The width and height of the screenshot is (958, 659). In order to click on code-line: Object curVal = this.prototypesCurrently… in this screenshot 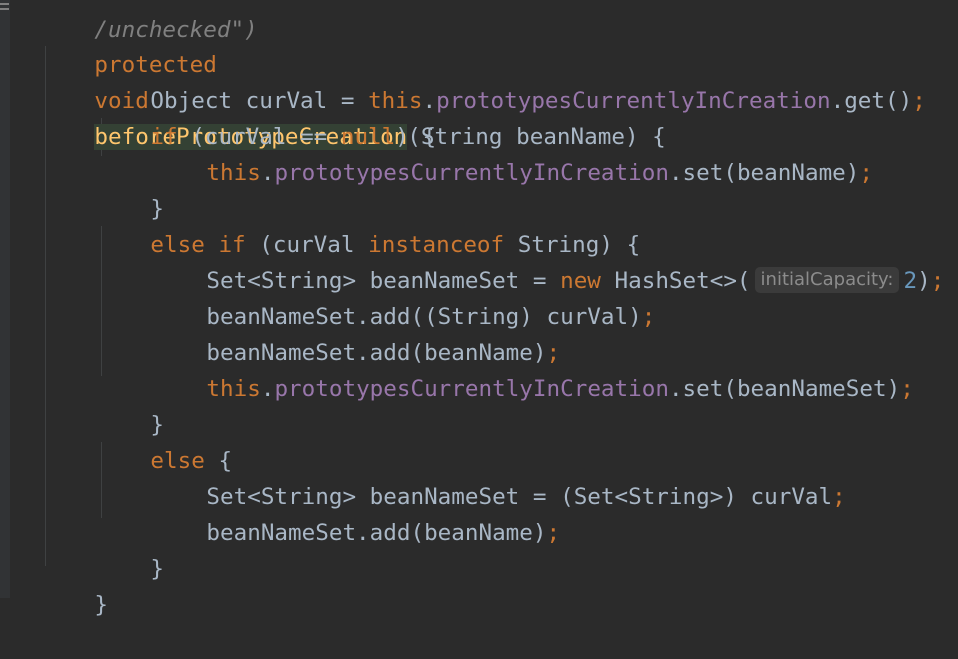, I will do `click(510, 80)`.